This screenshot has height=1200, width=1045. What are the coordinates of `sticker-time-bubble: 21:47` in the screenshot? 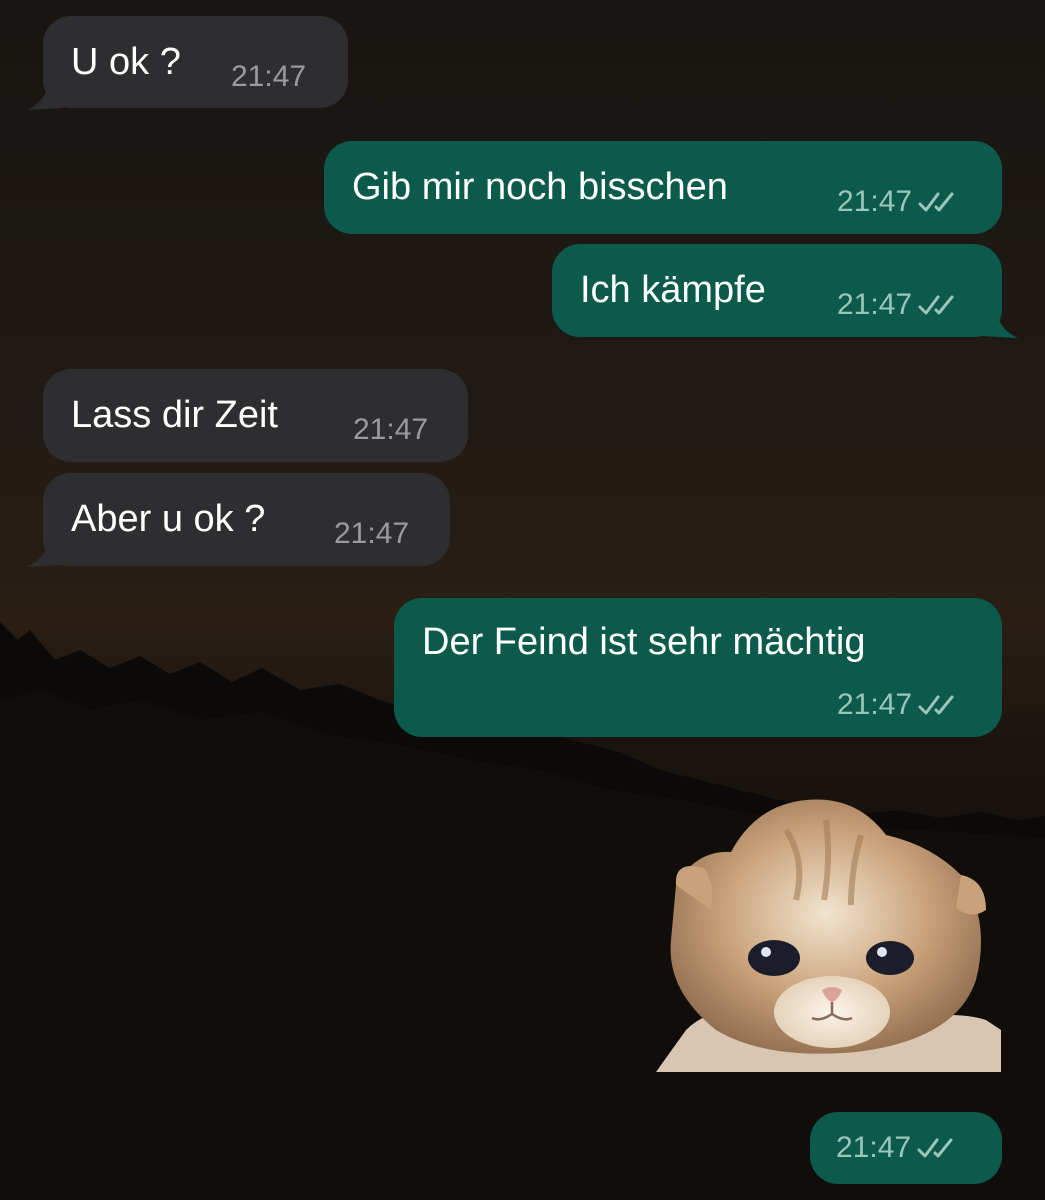 It's located at (906, 1148).